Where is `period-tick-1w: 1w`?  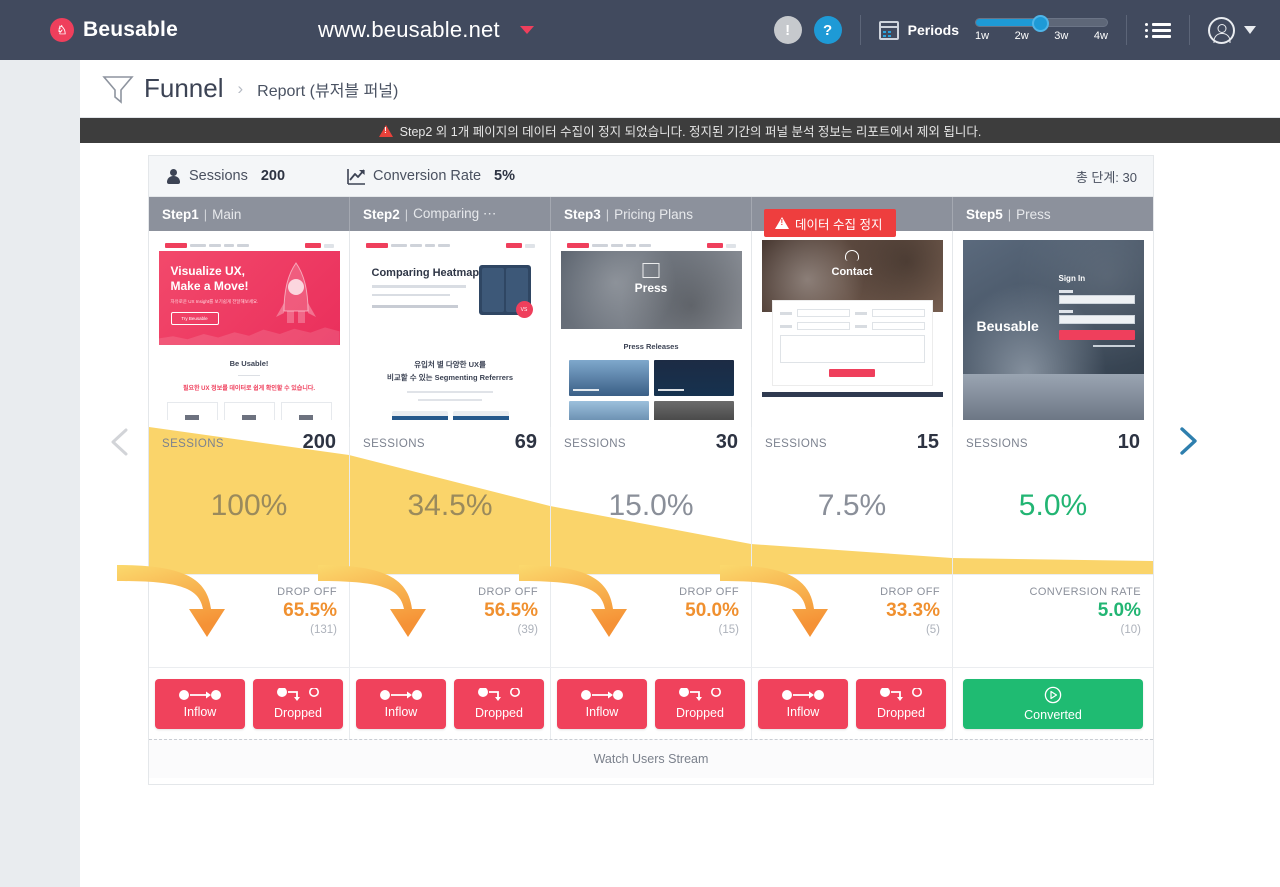
period-tick-1w: 1w is located at coordinates (982, 36).